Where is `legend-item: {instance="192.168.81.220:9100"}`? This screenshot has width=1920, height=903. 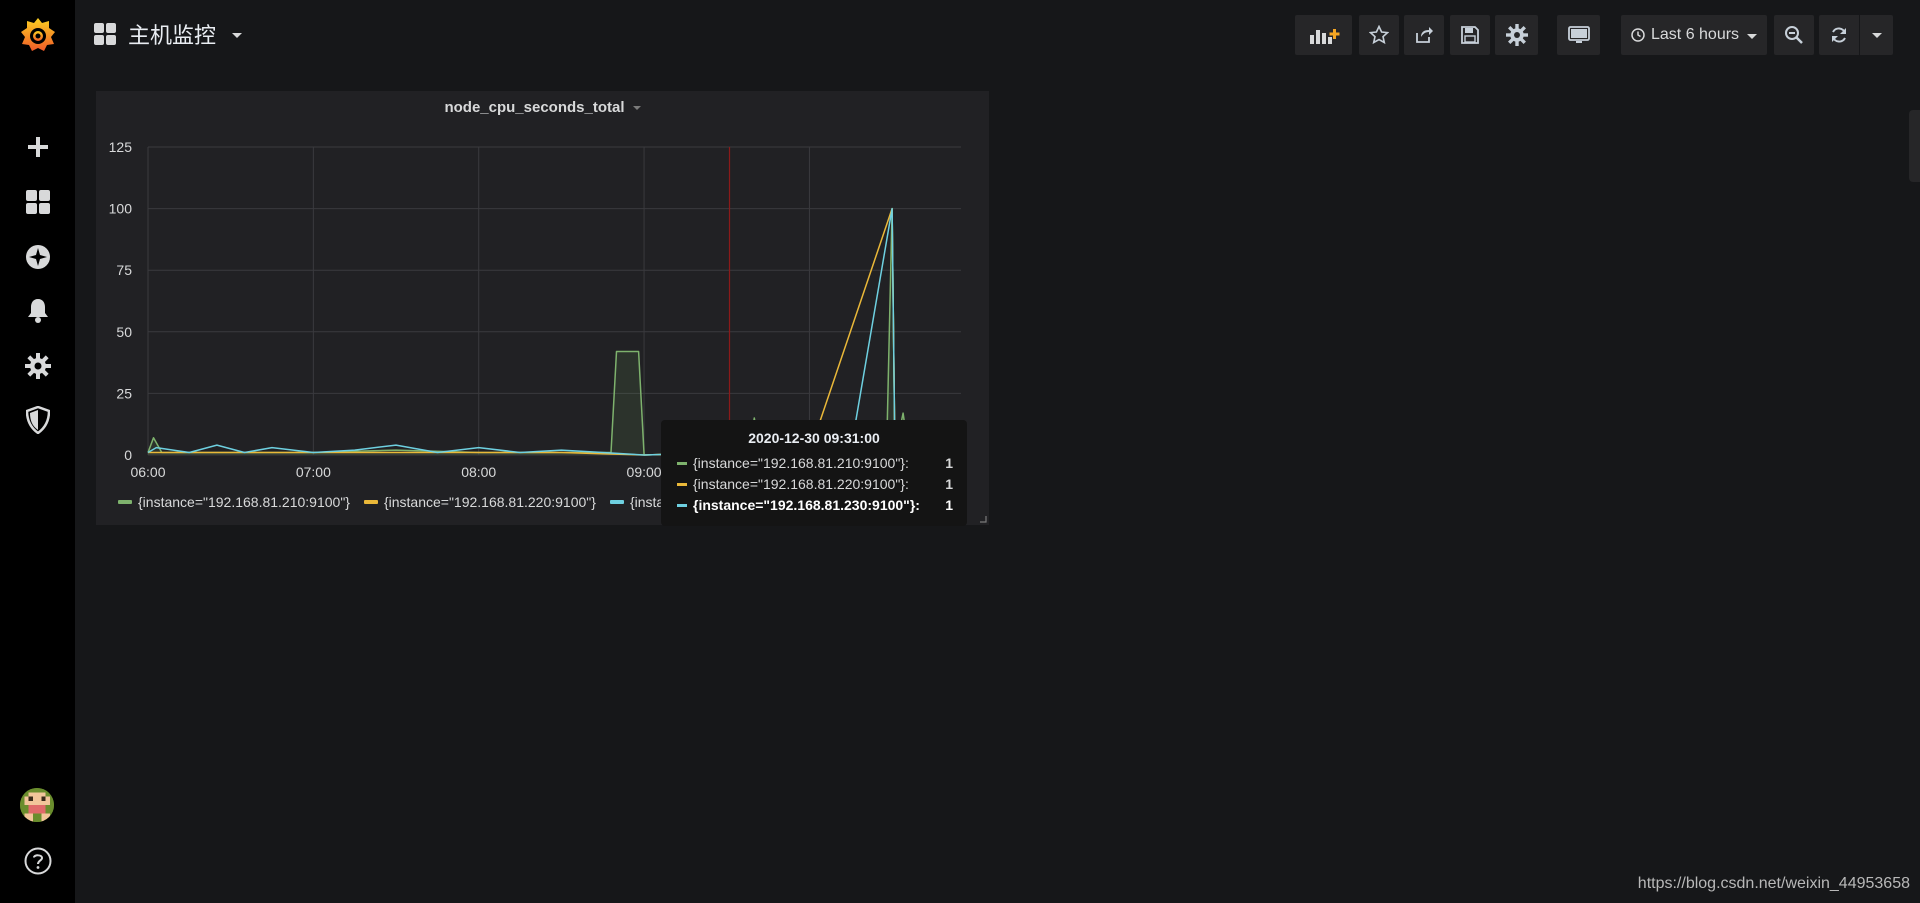
legend-item: {instance="192.168.81.220:9100"} is located at coordinates (479, 502).